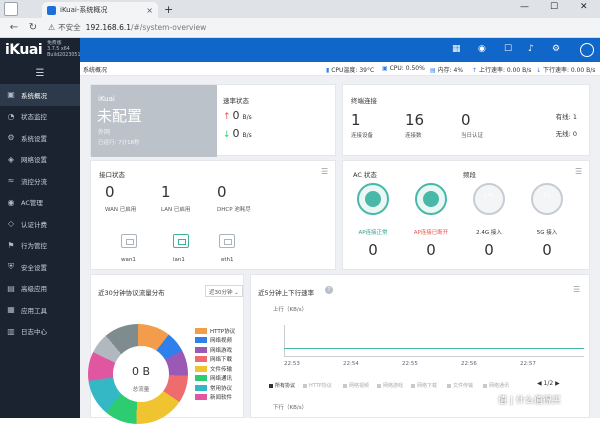  Describe the element at coordinates (215, 331) in the screenshot. I see `legend-item: HTTP协议` at that location.